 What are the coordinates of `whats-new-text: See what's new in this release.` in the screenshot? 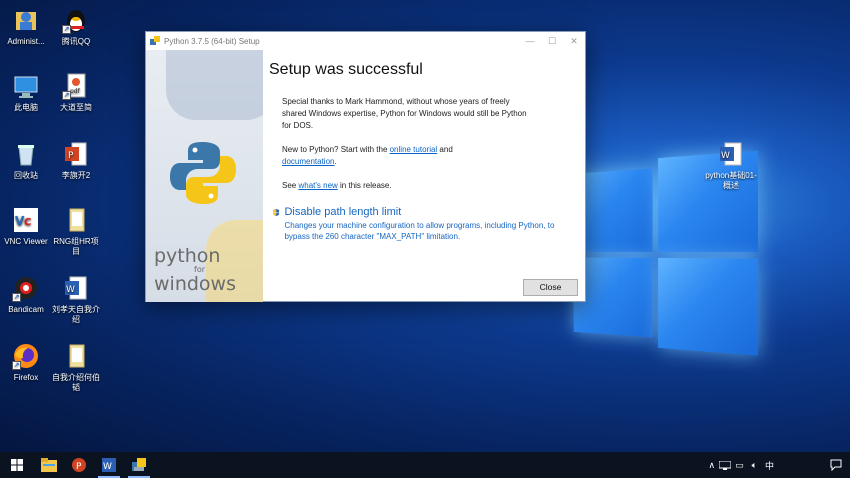 It's located at (337, 185).